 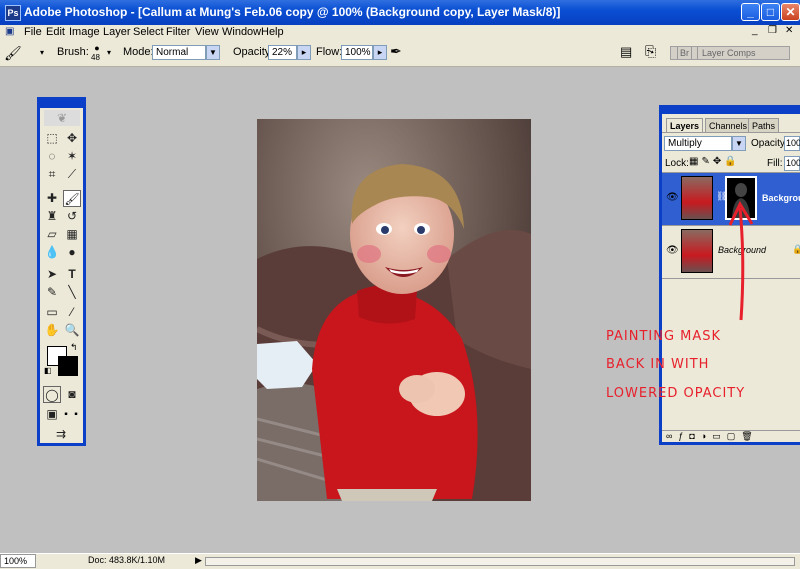 I want to click on layer-opacity-input: 100, so click(x=792, y=143).